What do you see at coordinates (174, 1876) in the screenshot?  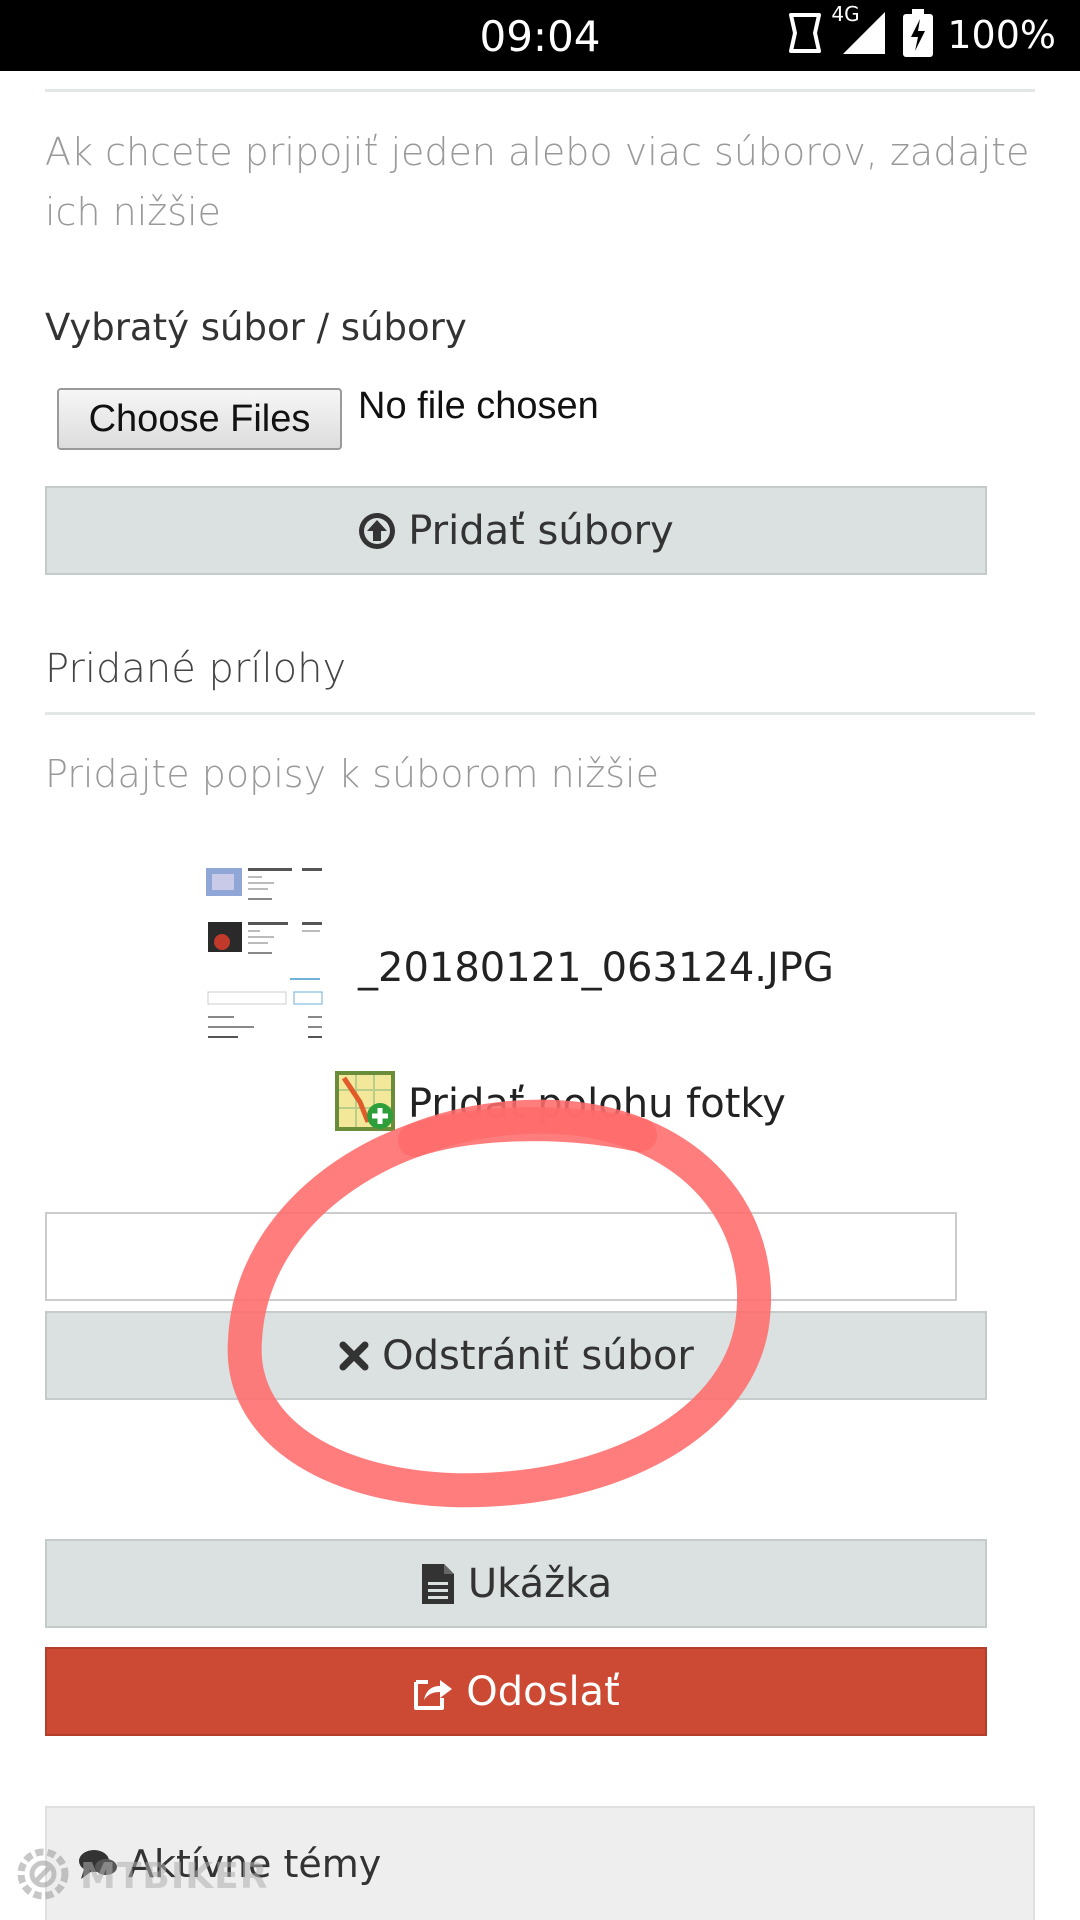 I see `watermark-text: MTBIKER` at bounding box center [174, 1876].